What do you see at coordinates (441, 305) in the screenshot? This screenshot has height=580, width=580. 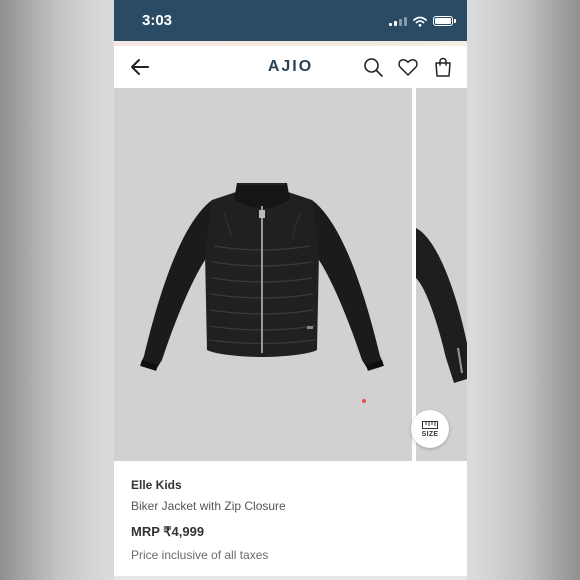 I see `product-image-next-preview` at bounding box center [441, 305].